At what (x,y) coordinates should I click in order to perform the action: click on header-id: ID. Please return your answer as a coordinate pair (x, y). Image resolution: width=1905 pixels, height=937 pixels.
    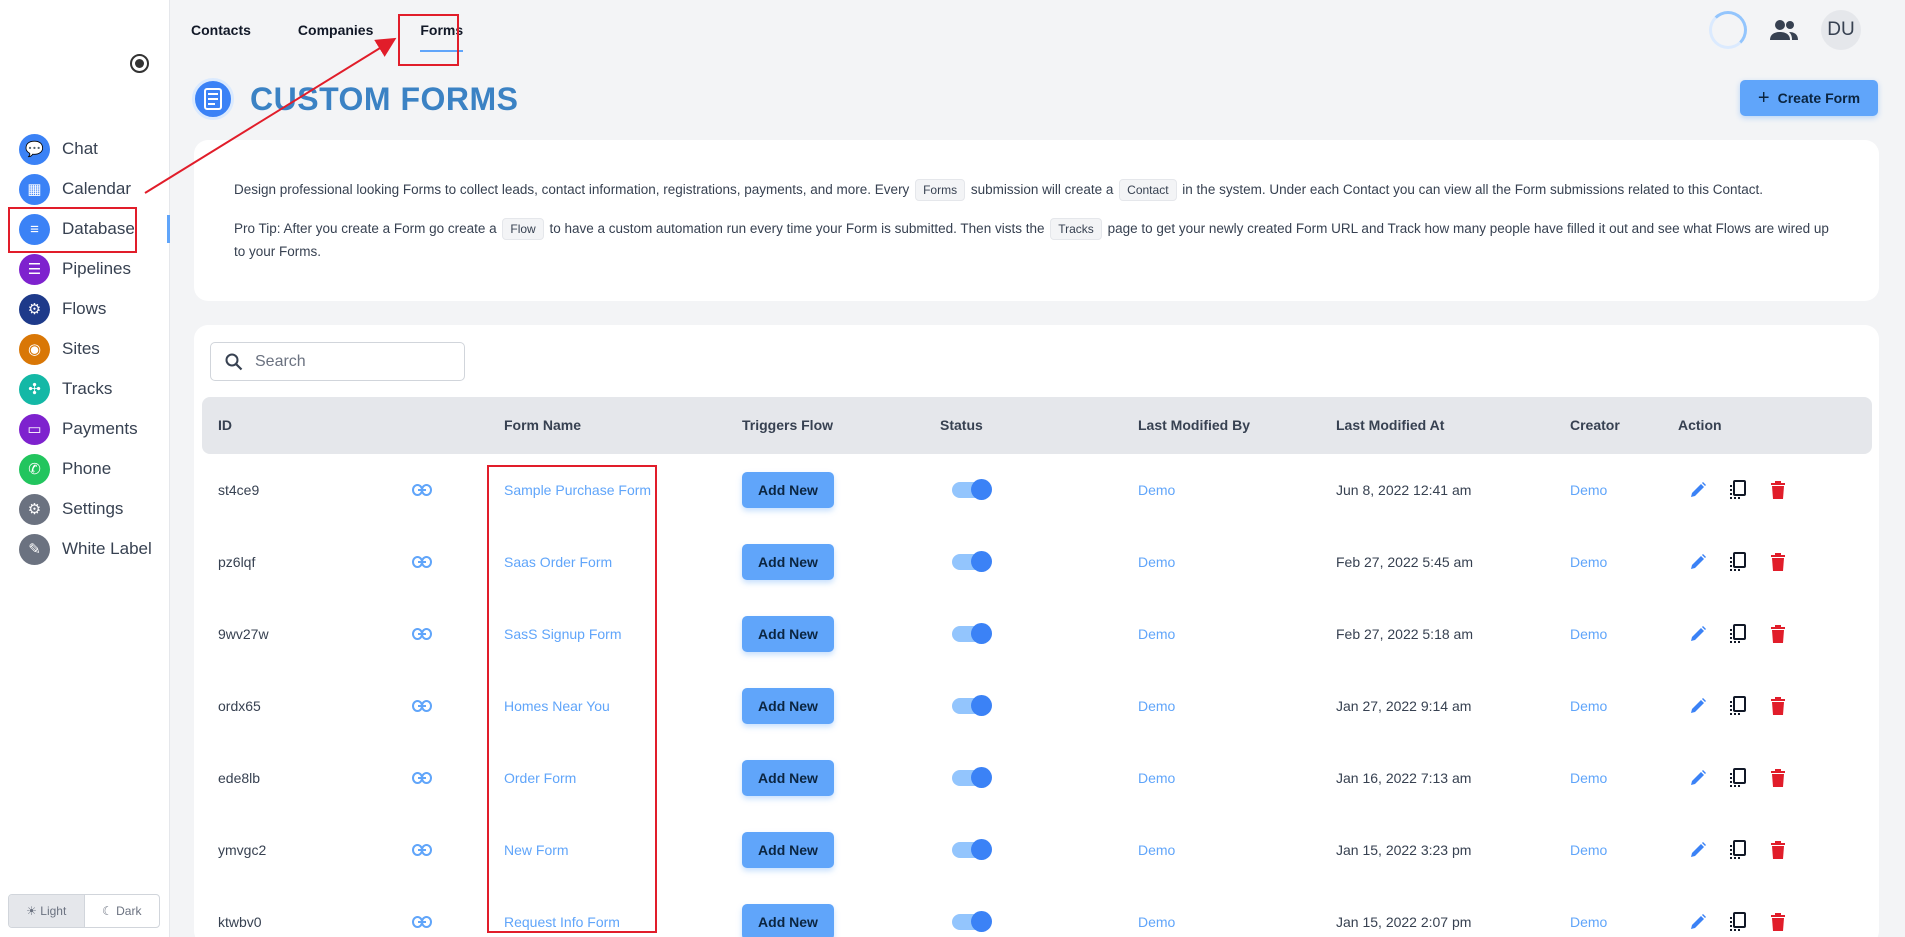
    Looking at the image, I should click on (225, 425).